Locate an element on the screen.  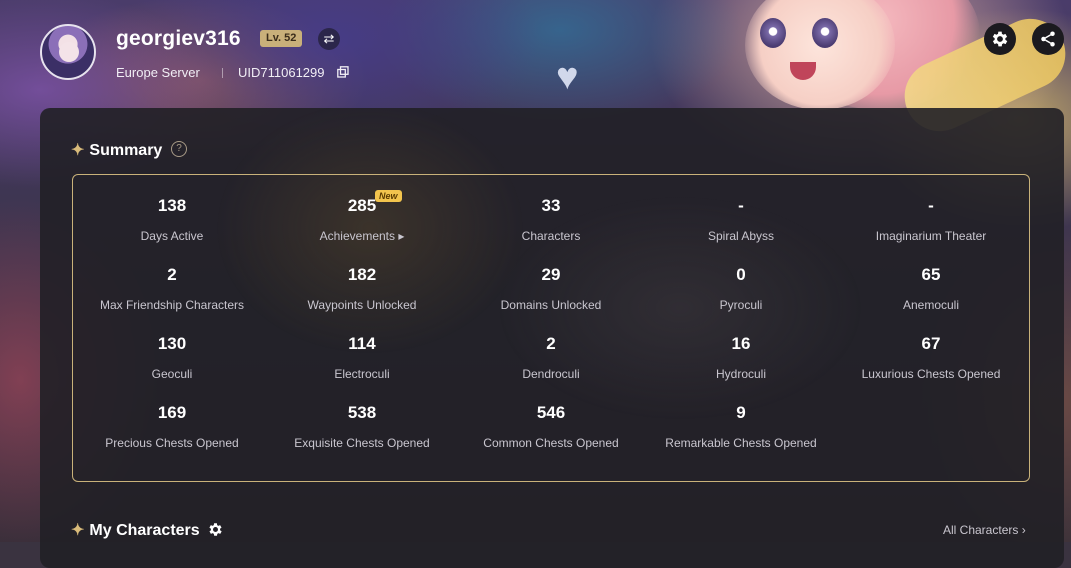
stat-label: Days Active is located at coordinates (172, 236).